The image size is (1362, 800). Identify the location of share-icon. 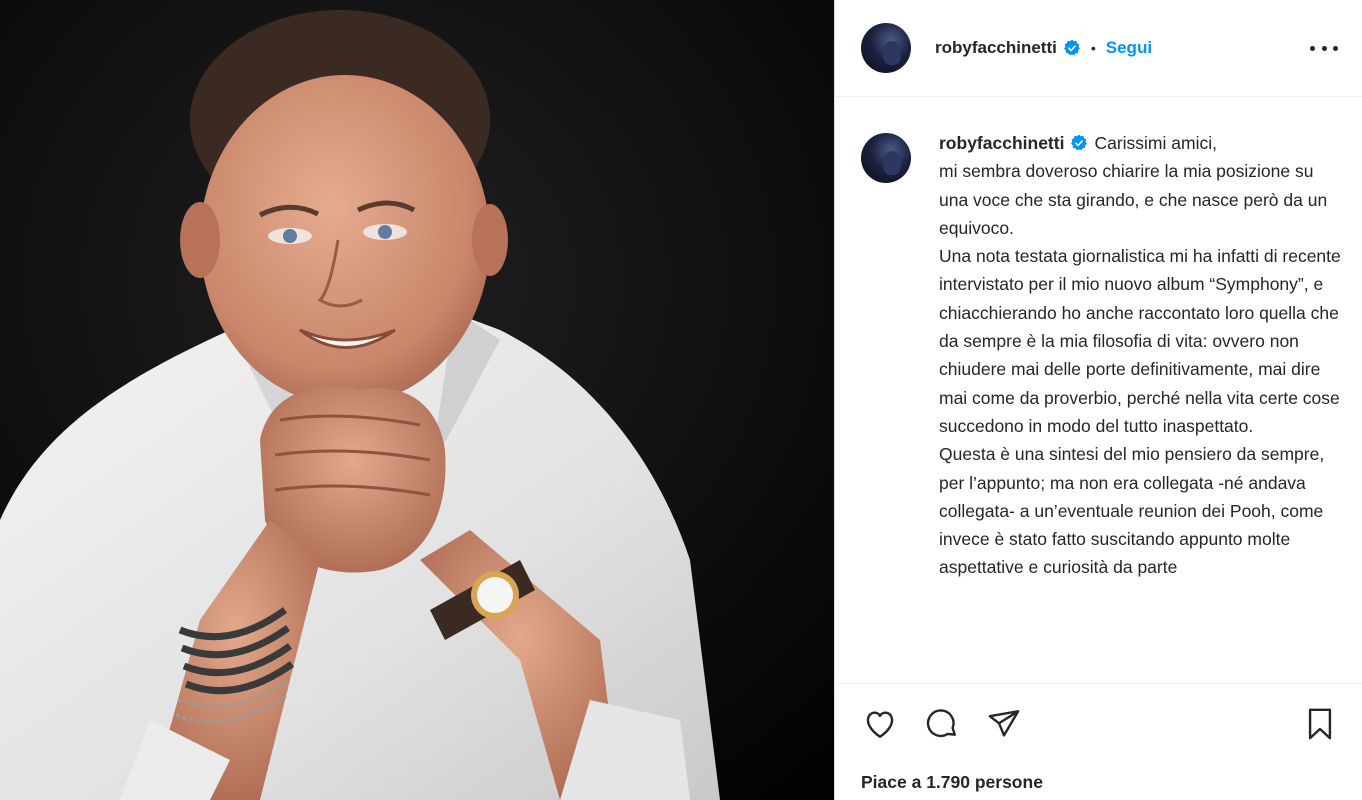
(1004, 724).